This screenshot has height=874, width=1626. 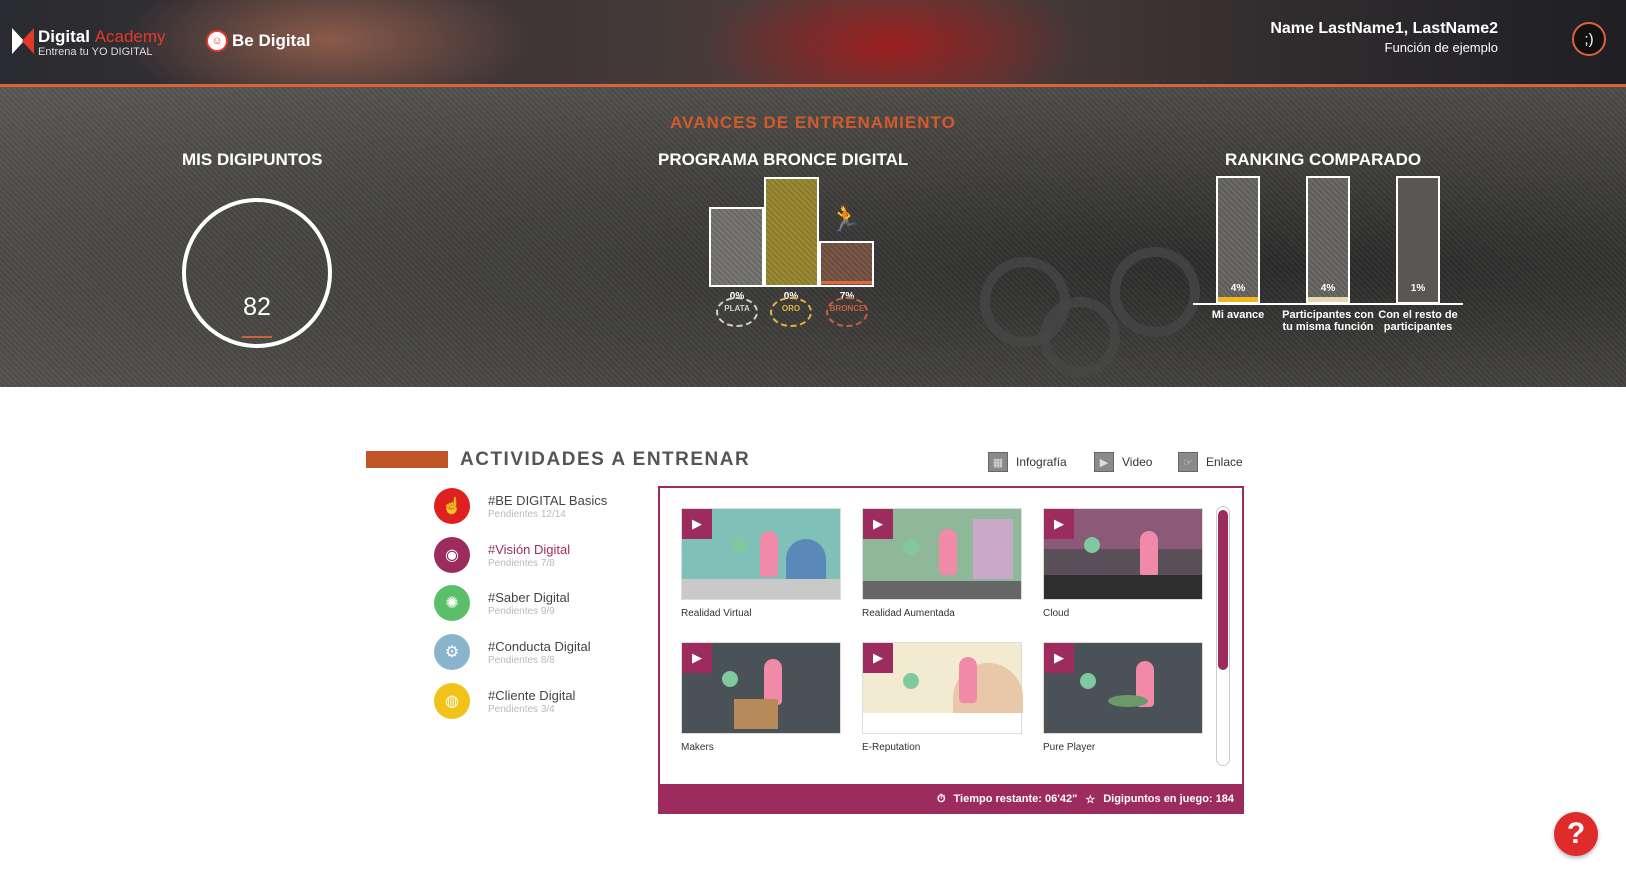 I want to click on category-saber-digital: ✺ #Saber Digital Pendientes 9/9, so click(x=502, y=603).